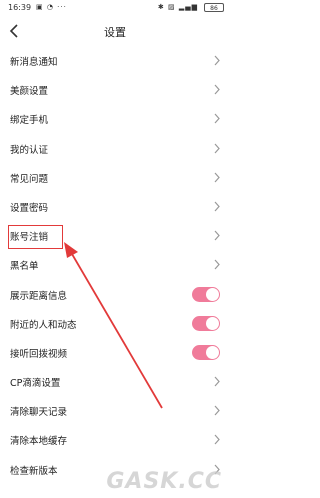  Describe the element at coordinates (29, 150) in the screenshot. I see `settings-row-label: 我的认证` at that location.